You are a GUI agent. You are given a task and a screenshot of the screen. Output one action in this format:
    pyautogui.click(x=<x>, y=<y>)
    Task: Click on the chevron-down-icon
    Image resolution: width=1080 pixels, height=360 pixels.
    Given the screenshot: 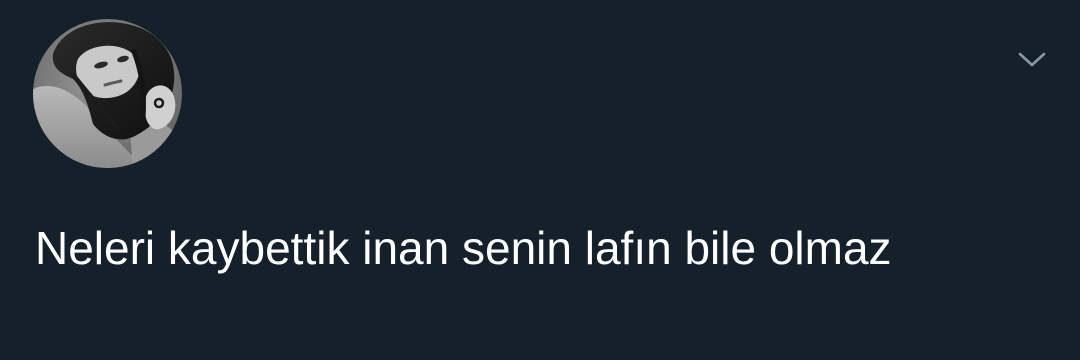 What is the action you would take?
    pyautogui.click(x=1032, y=59)
    